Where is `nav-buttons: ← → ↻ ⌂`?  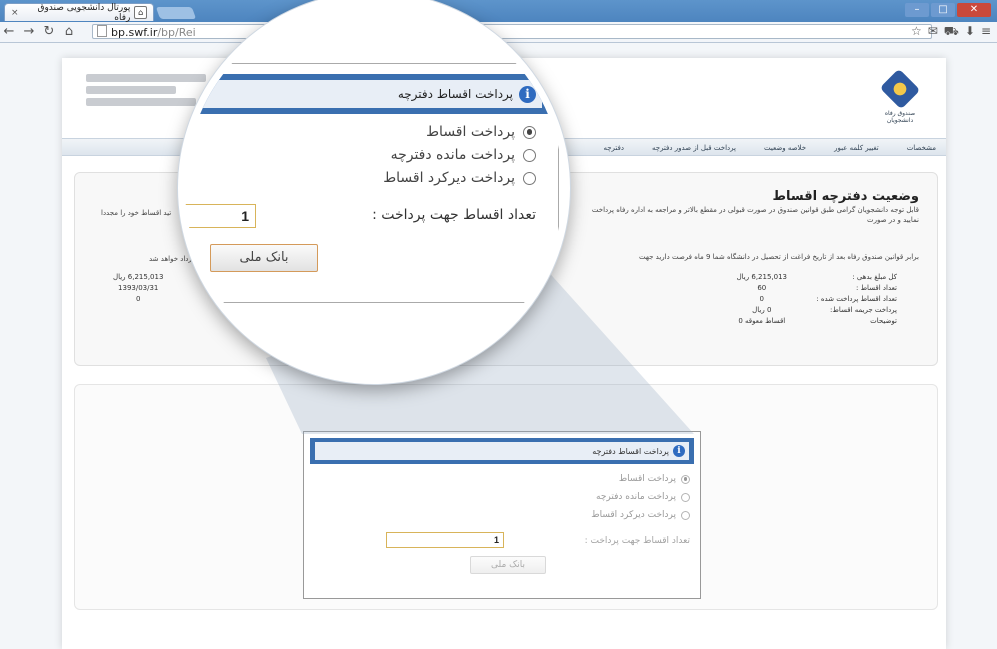 nav-buttons: ← → ↻ ⌂ is located at coordinates (39, 32).